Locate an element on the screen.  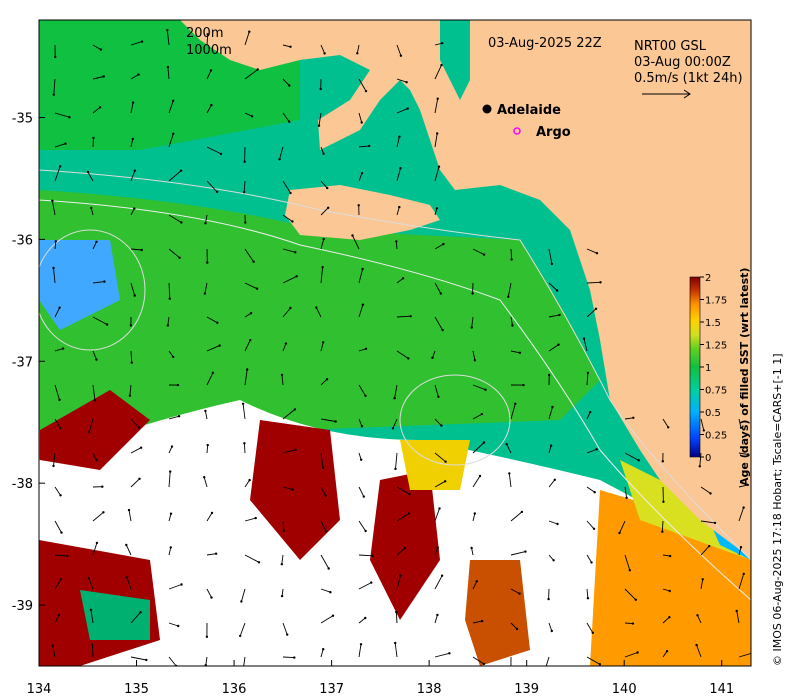
colorbar-tick-label: 1.75 is located at coordinates (716, 301).